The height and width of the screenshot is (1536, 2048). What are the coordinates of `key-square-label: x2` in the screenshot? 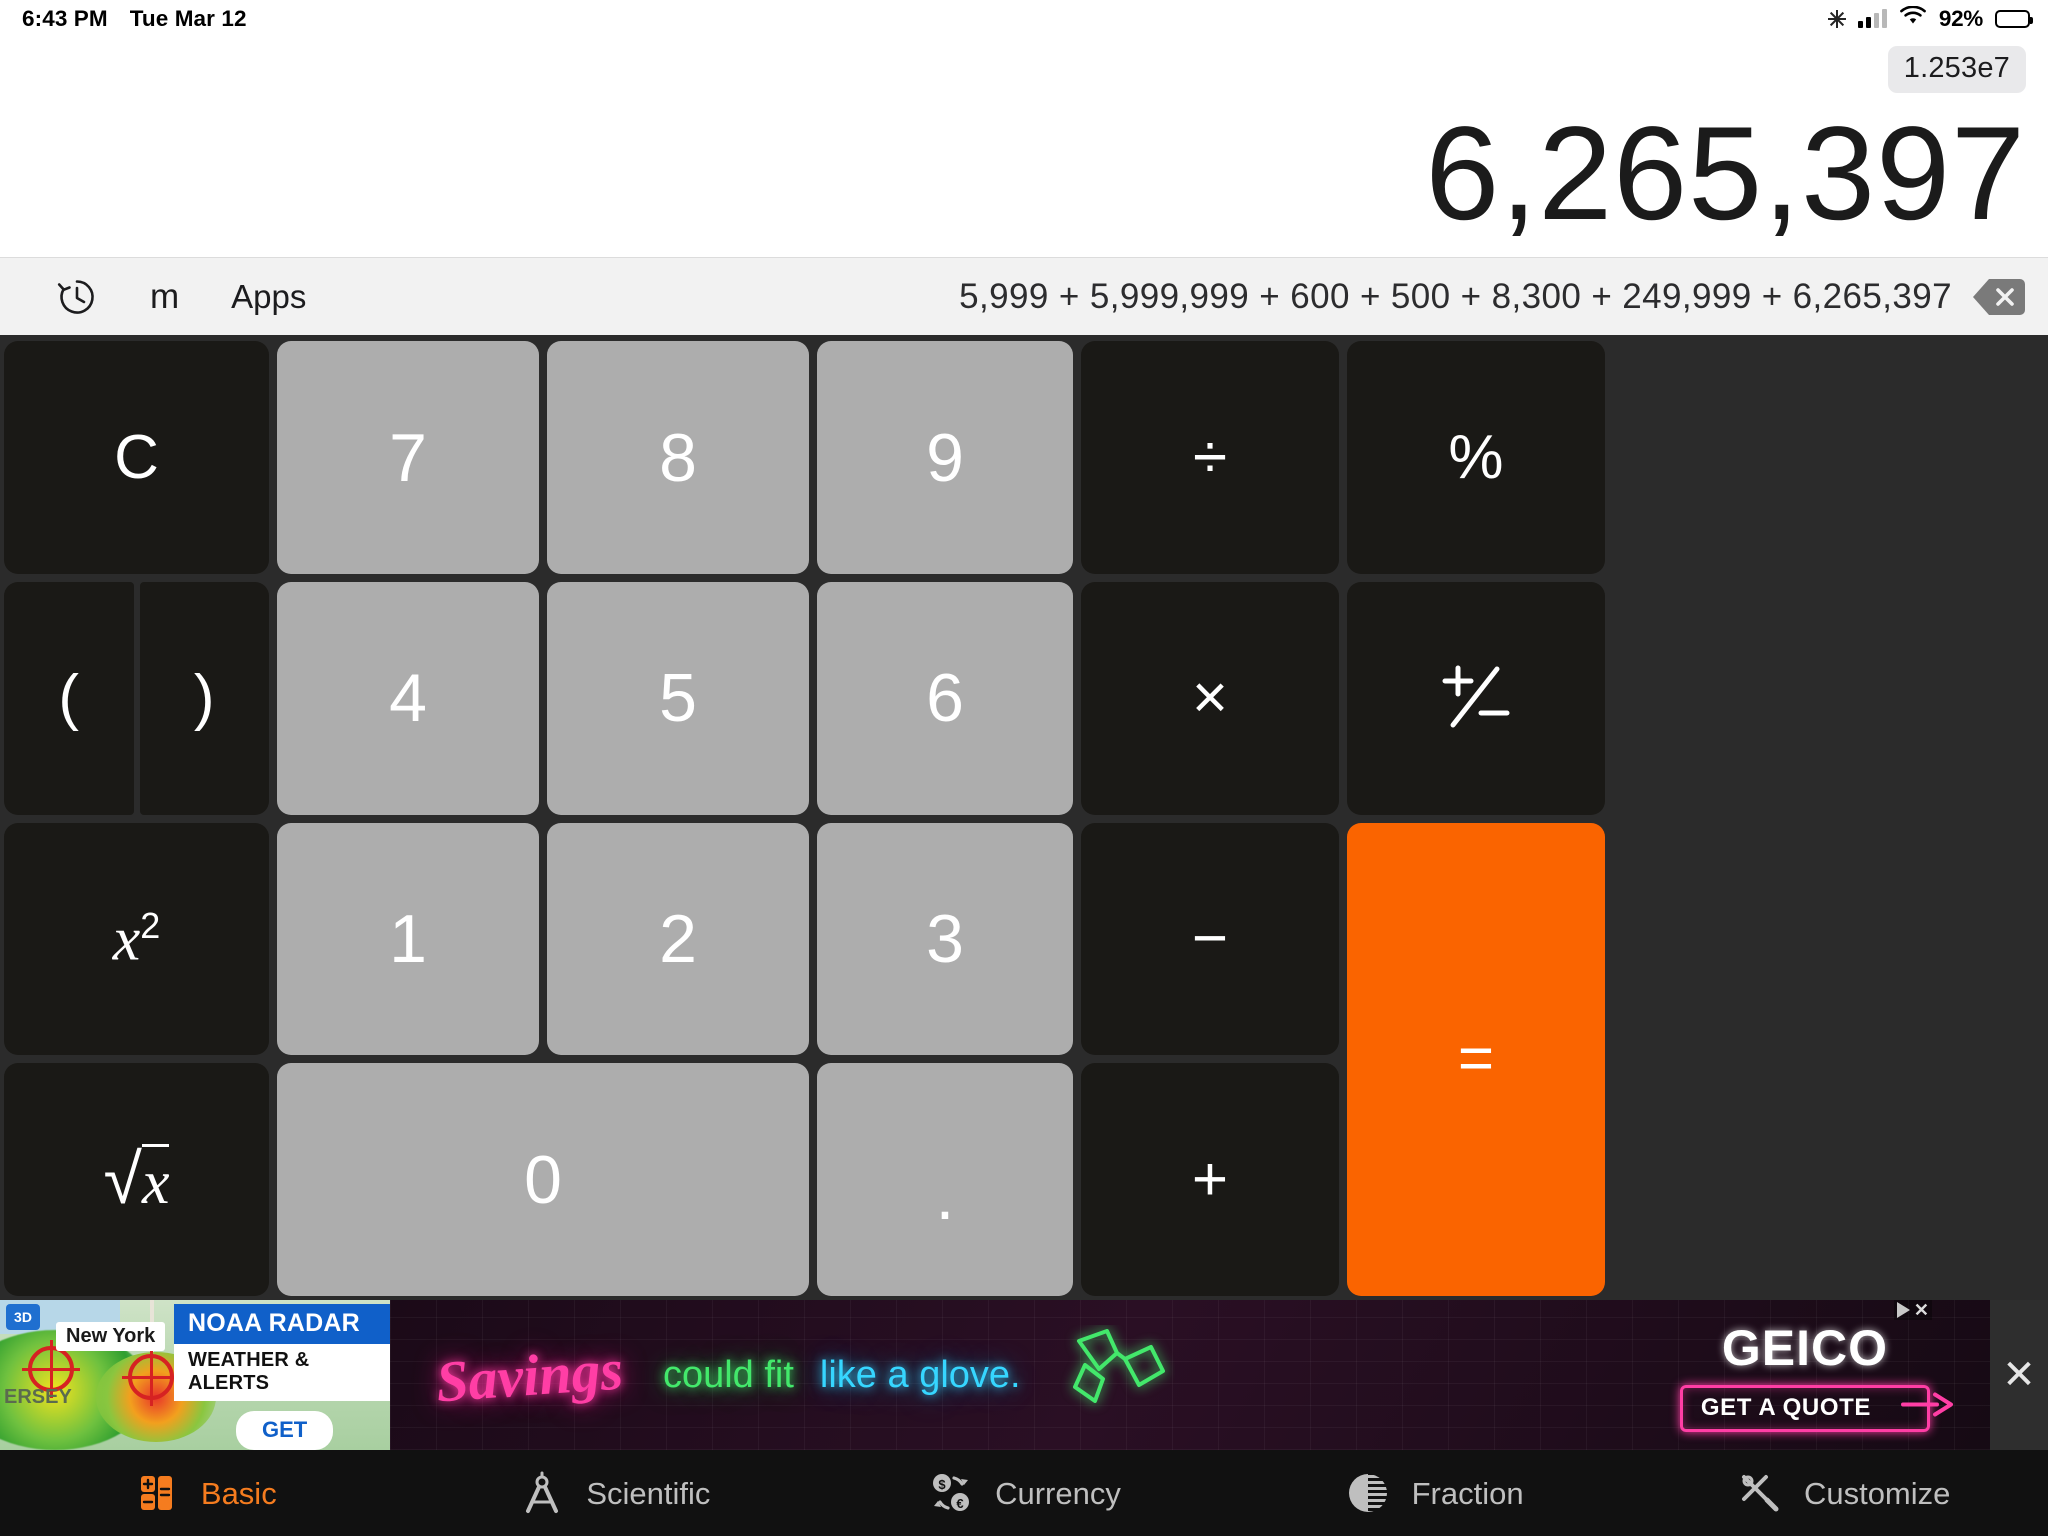 It's located at (136, 939).